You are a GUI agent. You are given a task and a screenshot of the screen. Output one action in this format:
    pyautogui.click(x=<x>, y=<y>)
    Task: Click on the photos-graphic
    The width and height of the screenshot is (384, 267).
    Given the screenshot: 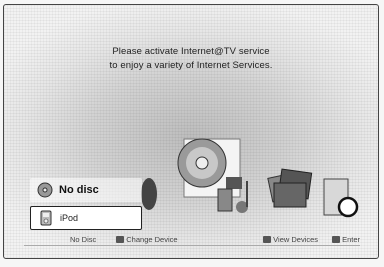 What is the action you would take?
    pyautogui.click(x=290, y=188)
    